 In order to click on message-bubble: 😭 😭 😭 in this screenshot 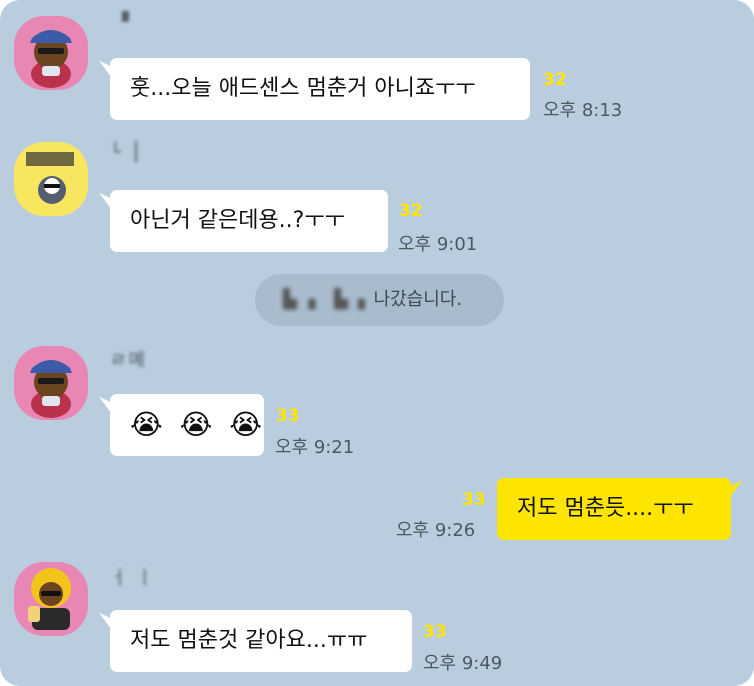, I will do `click(187, 425)`.